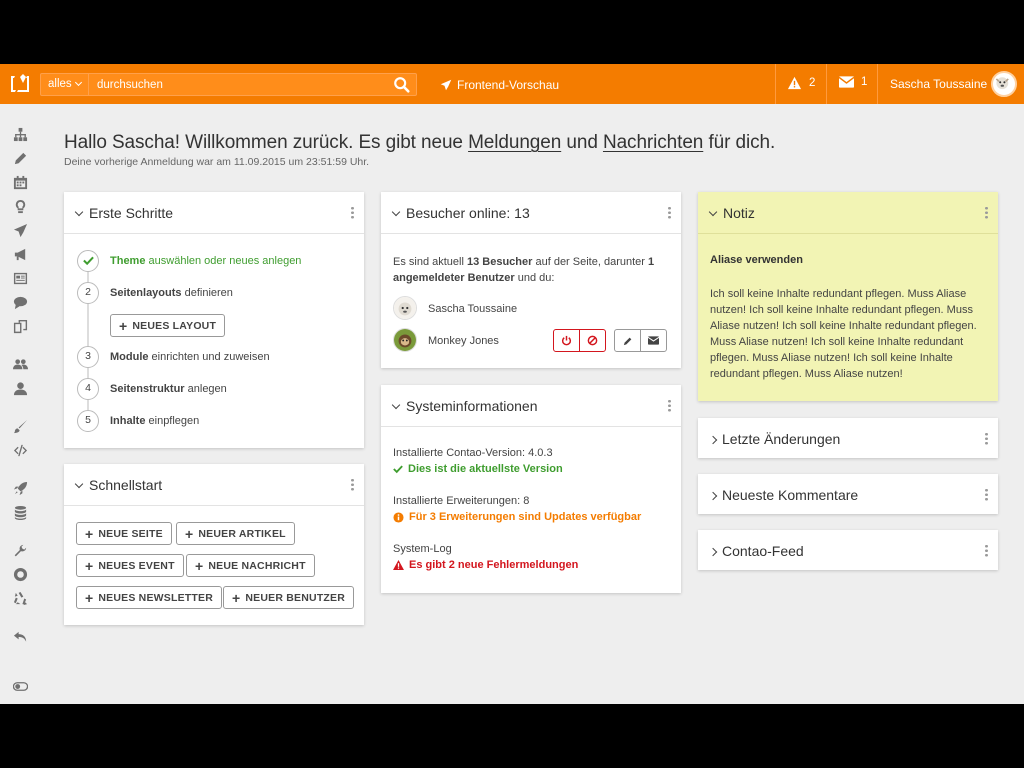  Describe the element at coordinates (190, 357) in the screenshot. I see `step-3-text: Module einrichten und zuweisen` at that location.